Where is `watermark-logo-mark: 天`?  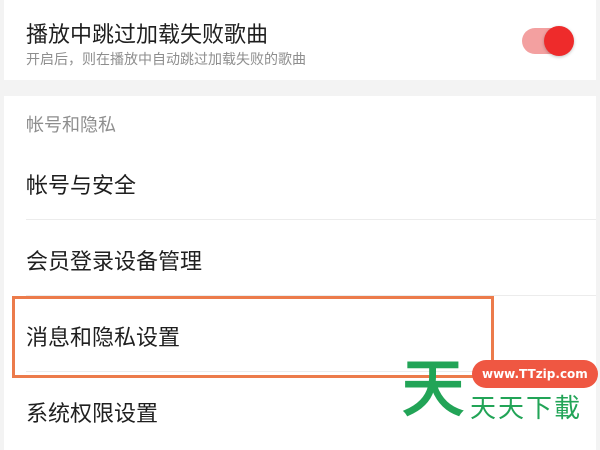 watermark-logo-mark: 天 is located at coordinates (433, 388).